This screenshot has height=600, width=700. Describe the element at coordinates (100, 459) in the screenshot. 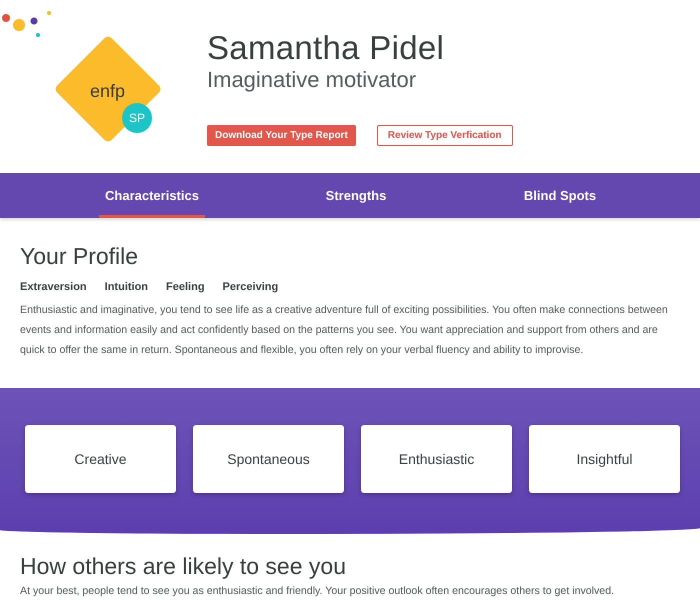

I see `trait-label: Creative` at that location.